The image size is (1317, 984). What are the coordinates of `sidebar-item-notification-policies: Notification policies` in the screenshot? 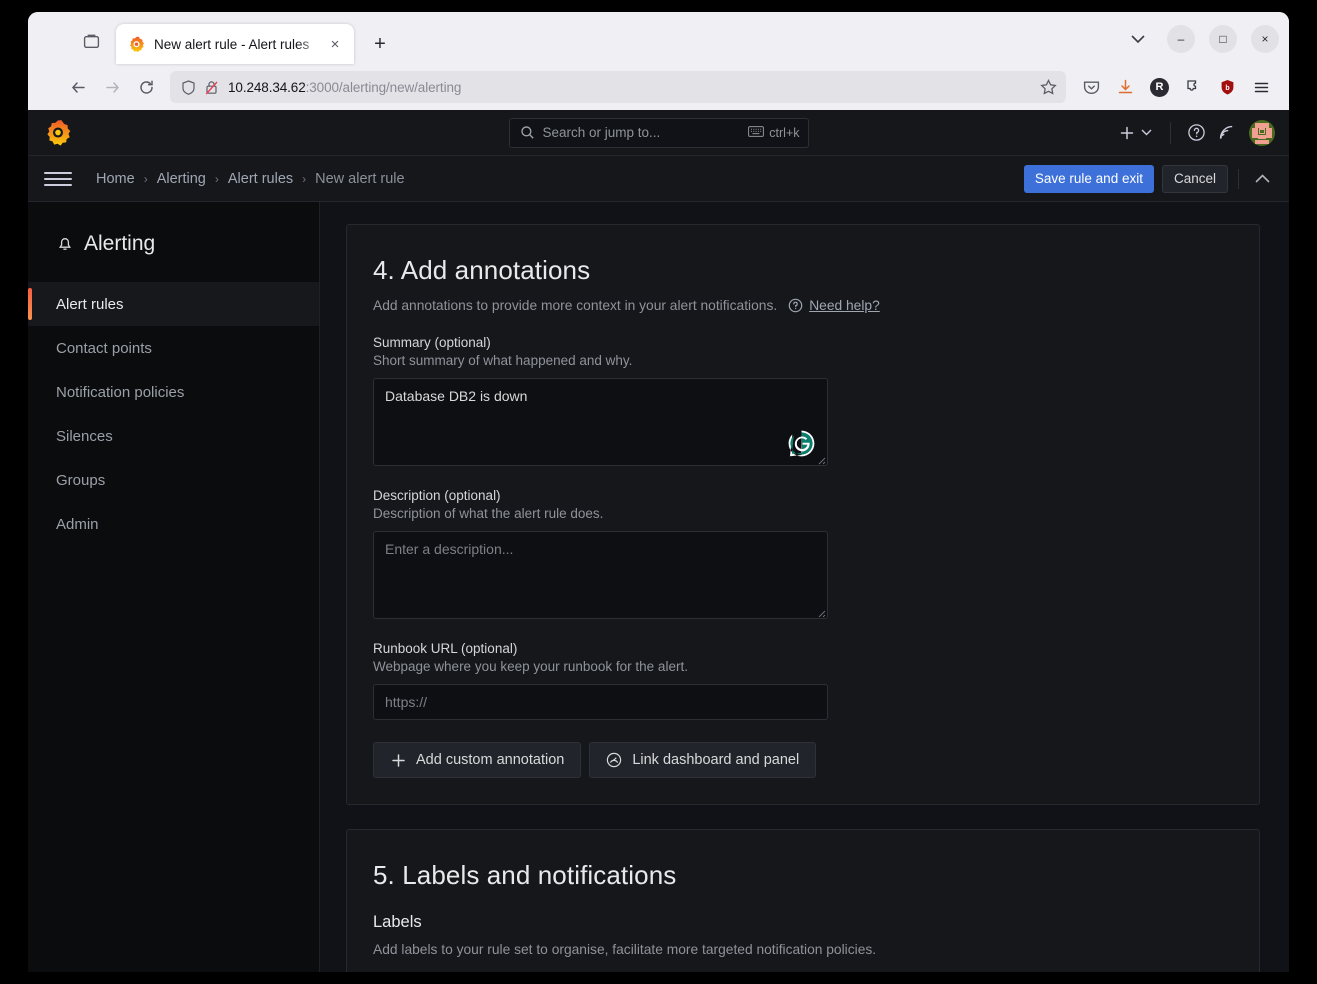 It's located at (173, 392).